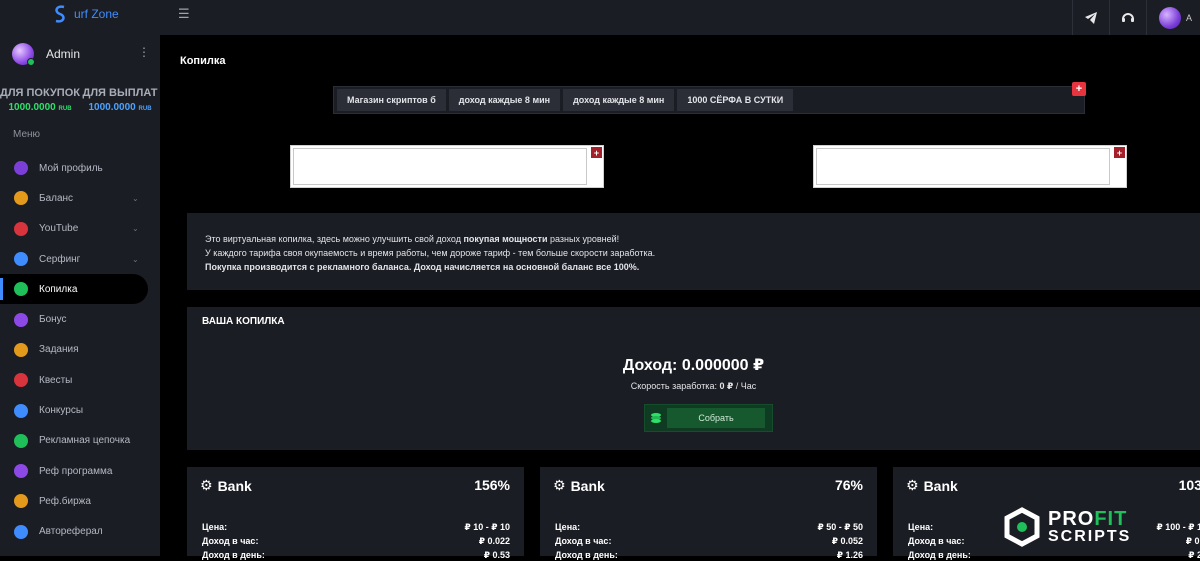 This screenshot has height=561, width=1200. What do you see at coordinates (80, 229) in the screenshot?
I see `sidebar-item: YouTube ⌄` at bounding box center [80, 229].